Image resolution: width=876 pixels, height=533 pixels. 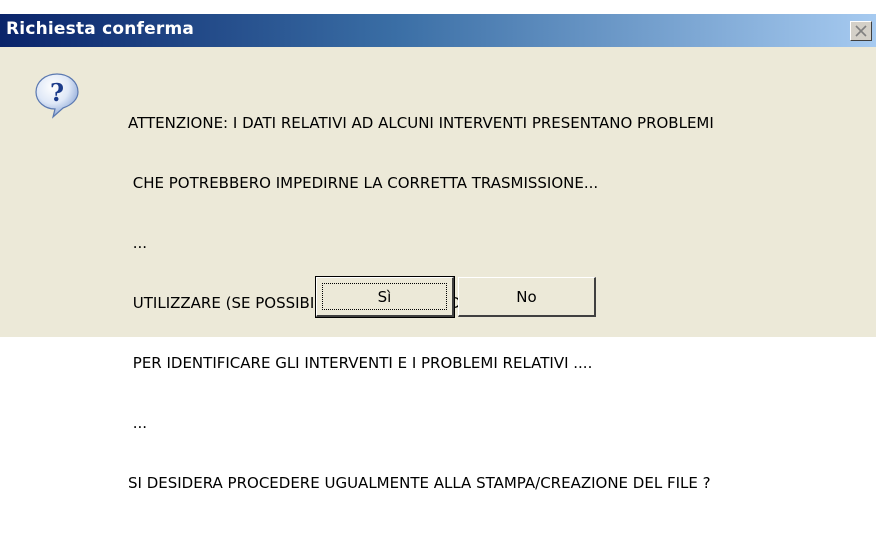 I want to click on close-button, so click(x=861, y=31).